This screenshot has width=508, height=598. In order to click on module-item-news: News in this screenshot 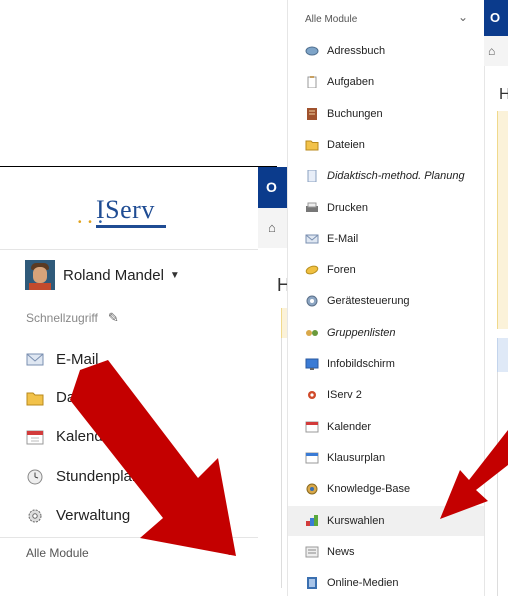, I will do `click(386, 552)`.